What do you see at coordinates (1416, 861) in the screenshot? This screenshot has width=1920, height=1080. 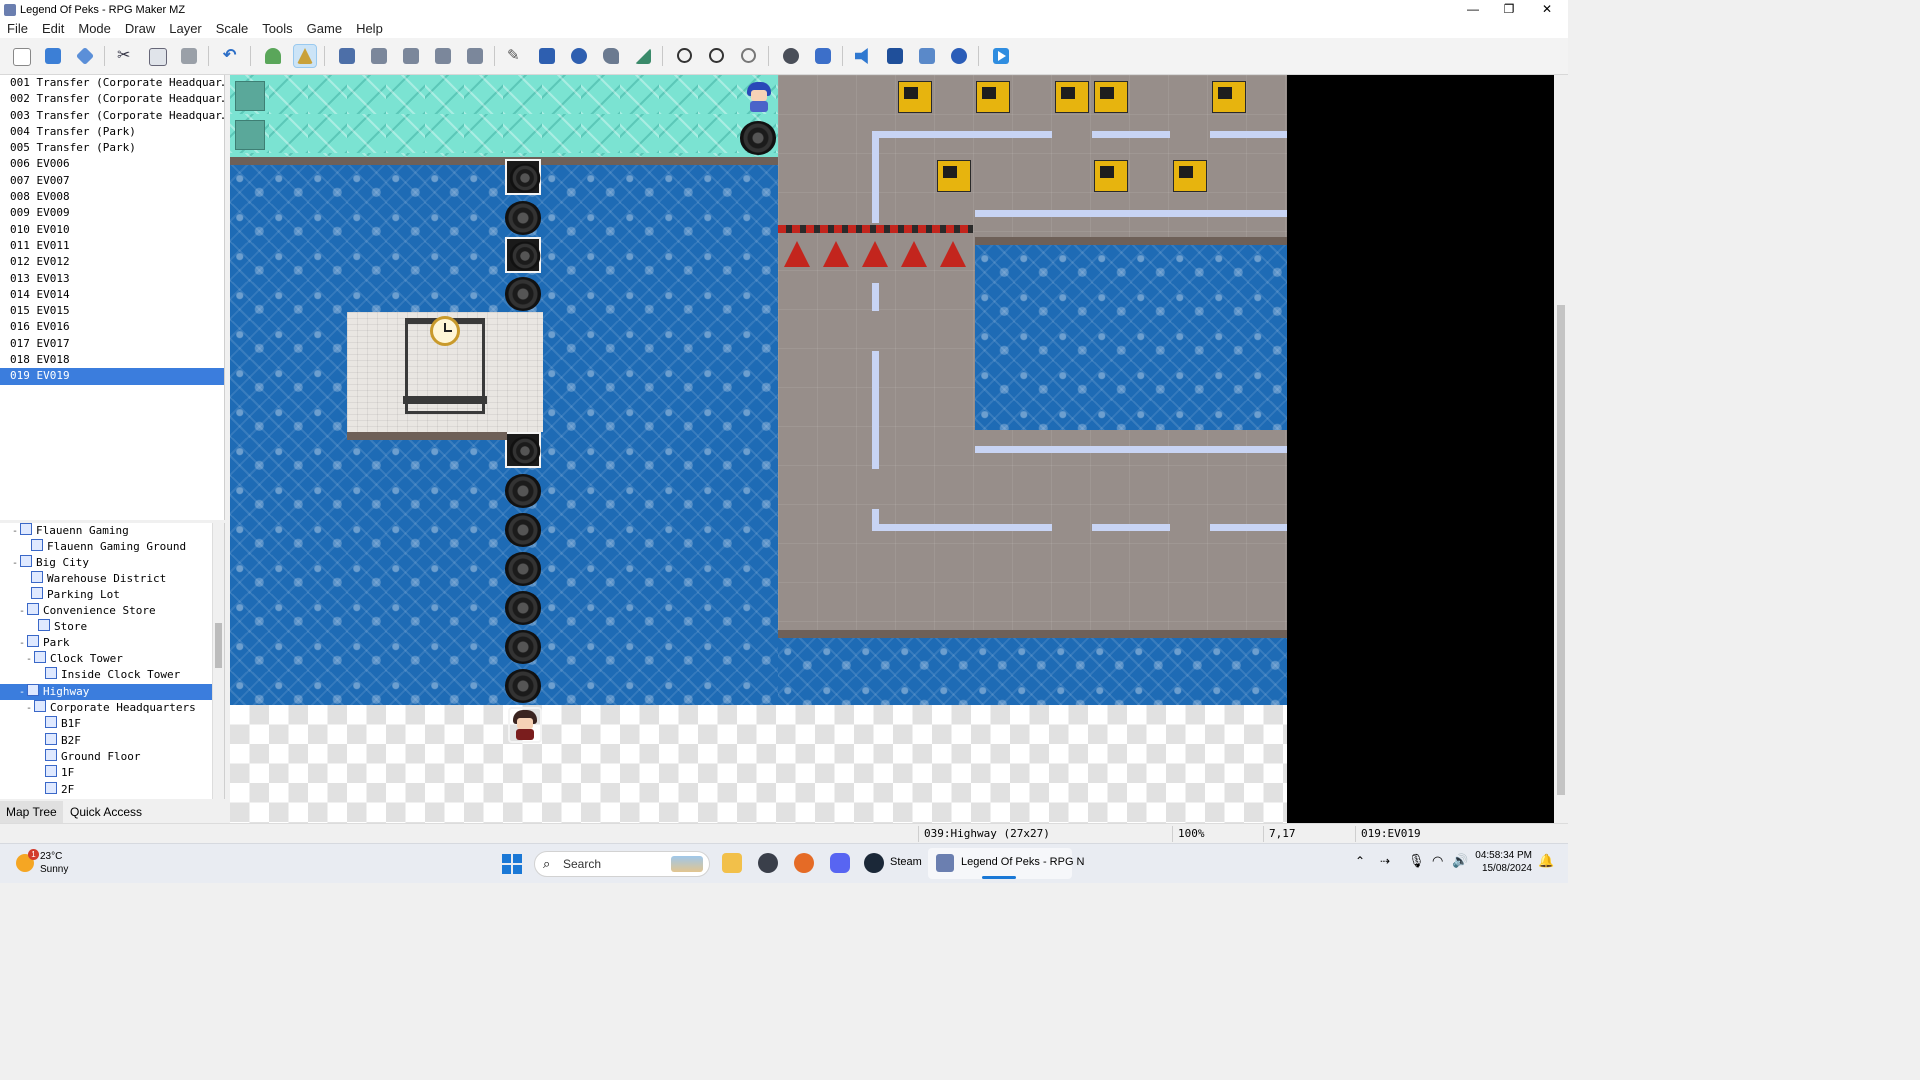 I see `microphone-icon: 🎙` at bounding box center [1416, 861].